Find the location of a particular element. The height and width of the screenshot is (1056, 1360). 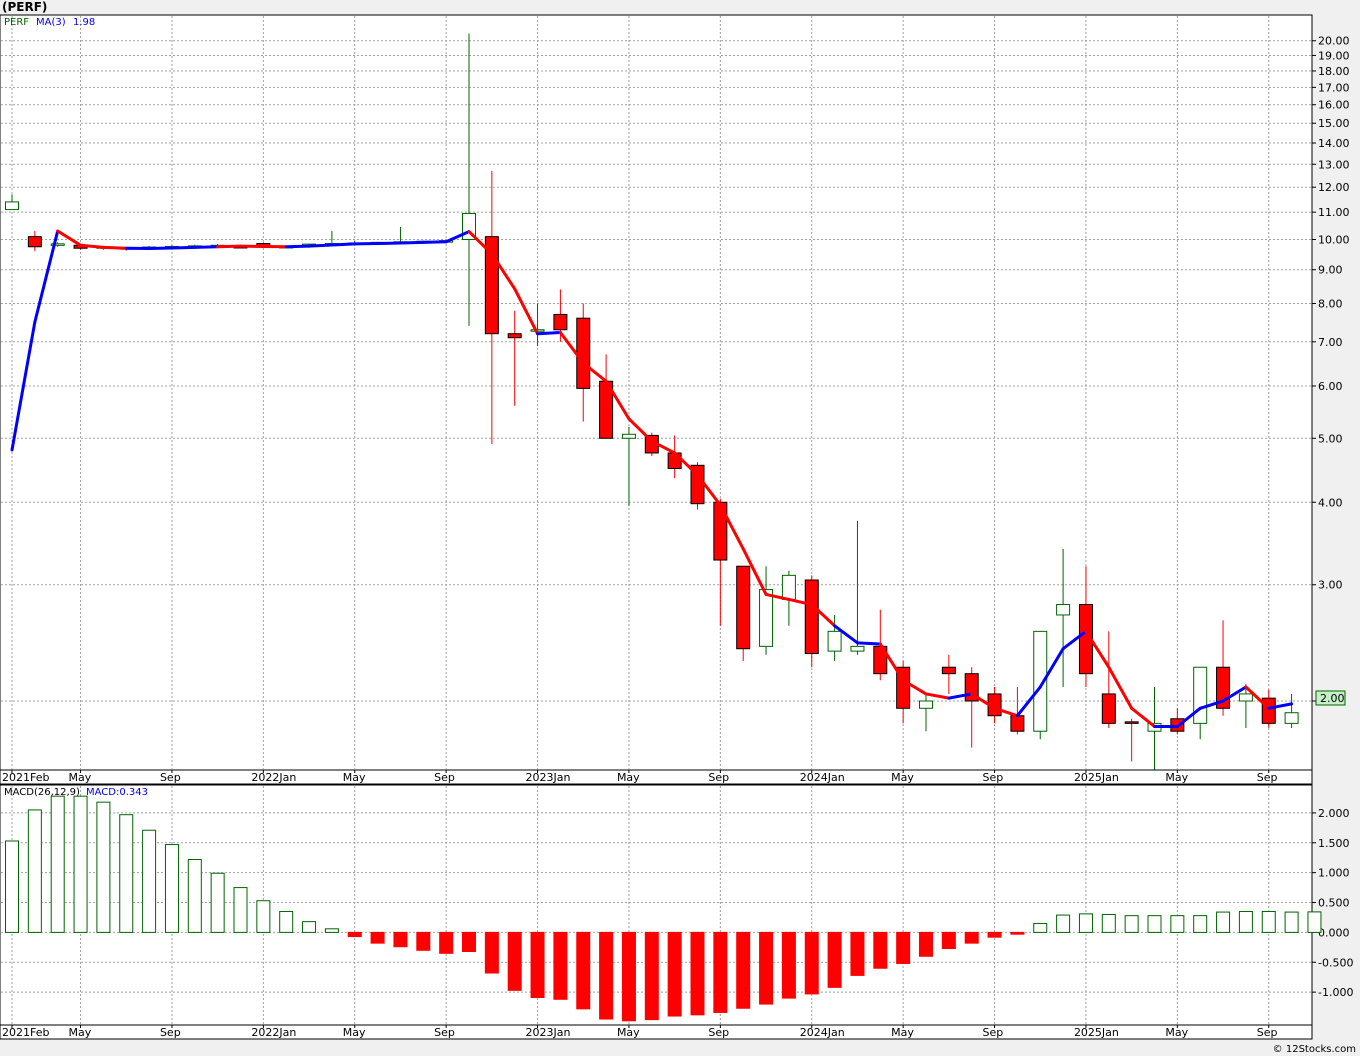

price-tick-label: 5.00 is located at coordinates (1330, 438).